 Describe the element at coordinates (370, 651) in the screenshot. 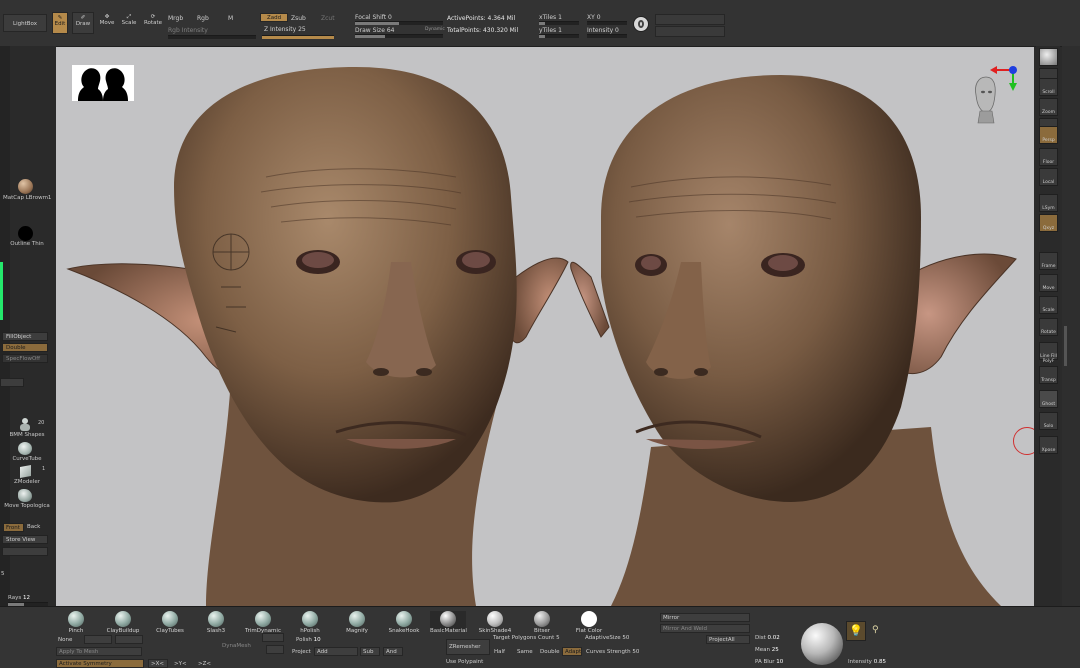

I see `sub-button: Sub` at that location.